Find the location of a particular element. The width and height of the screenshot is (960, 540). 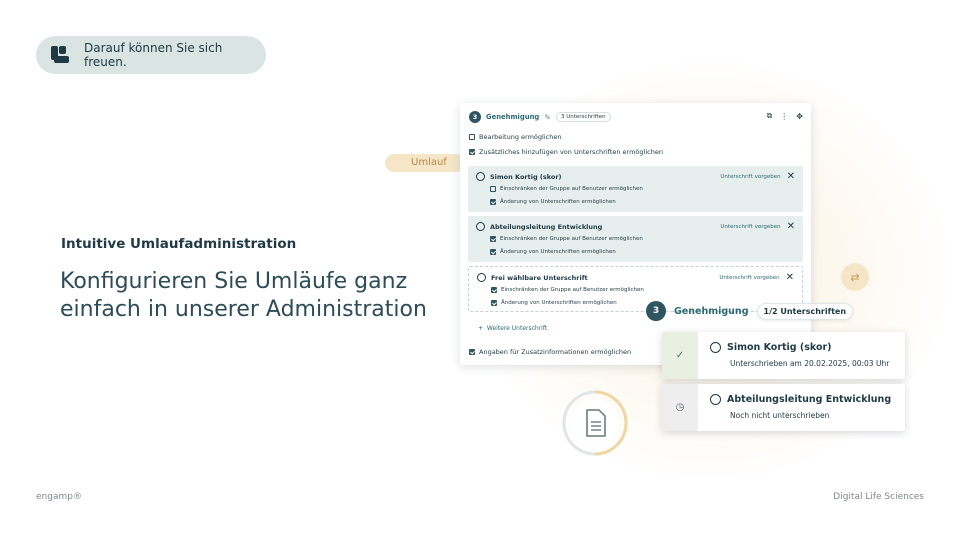

info-icon is located at coordinates (481, 277).